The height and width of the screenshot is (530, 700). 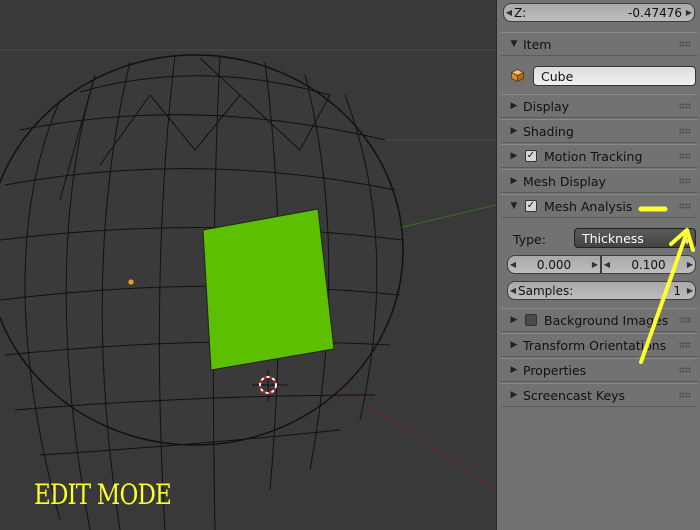 I want to click on display-label: Display, so click(x=546, y=106).